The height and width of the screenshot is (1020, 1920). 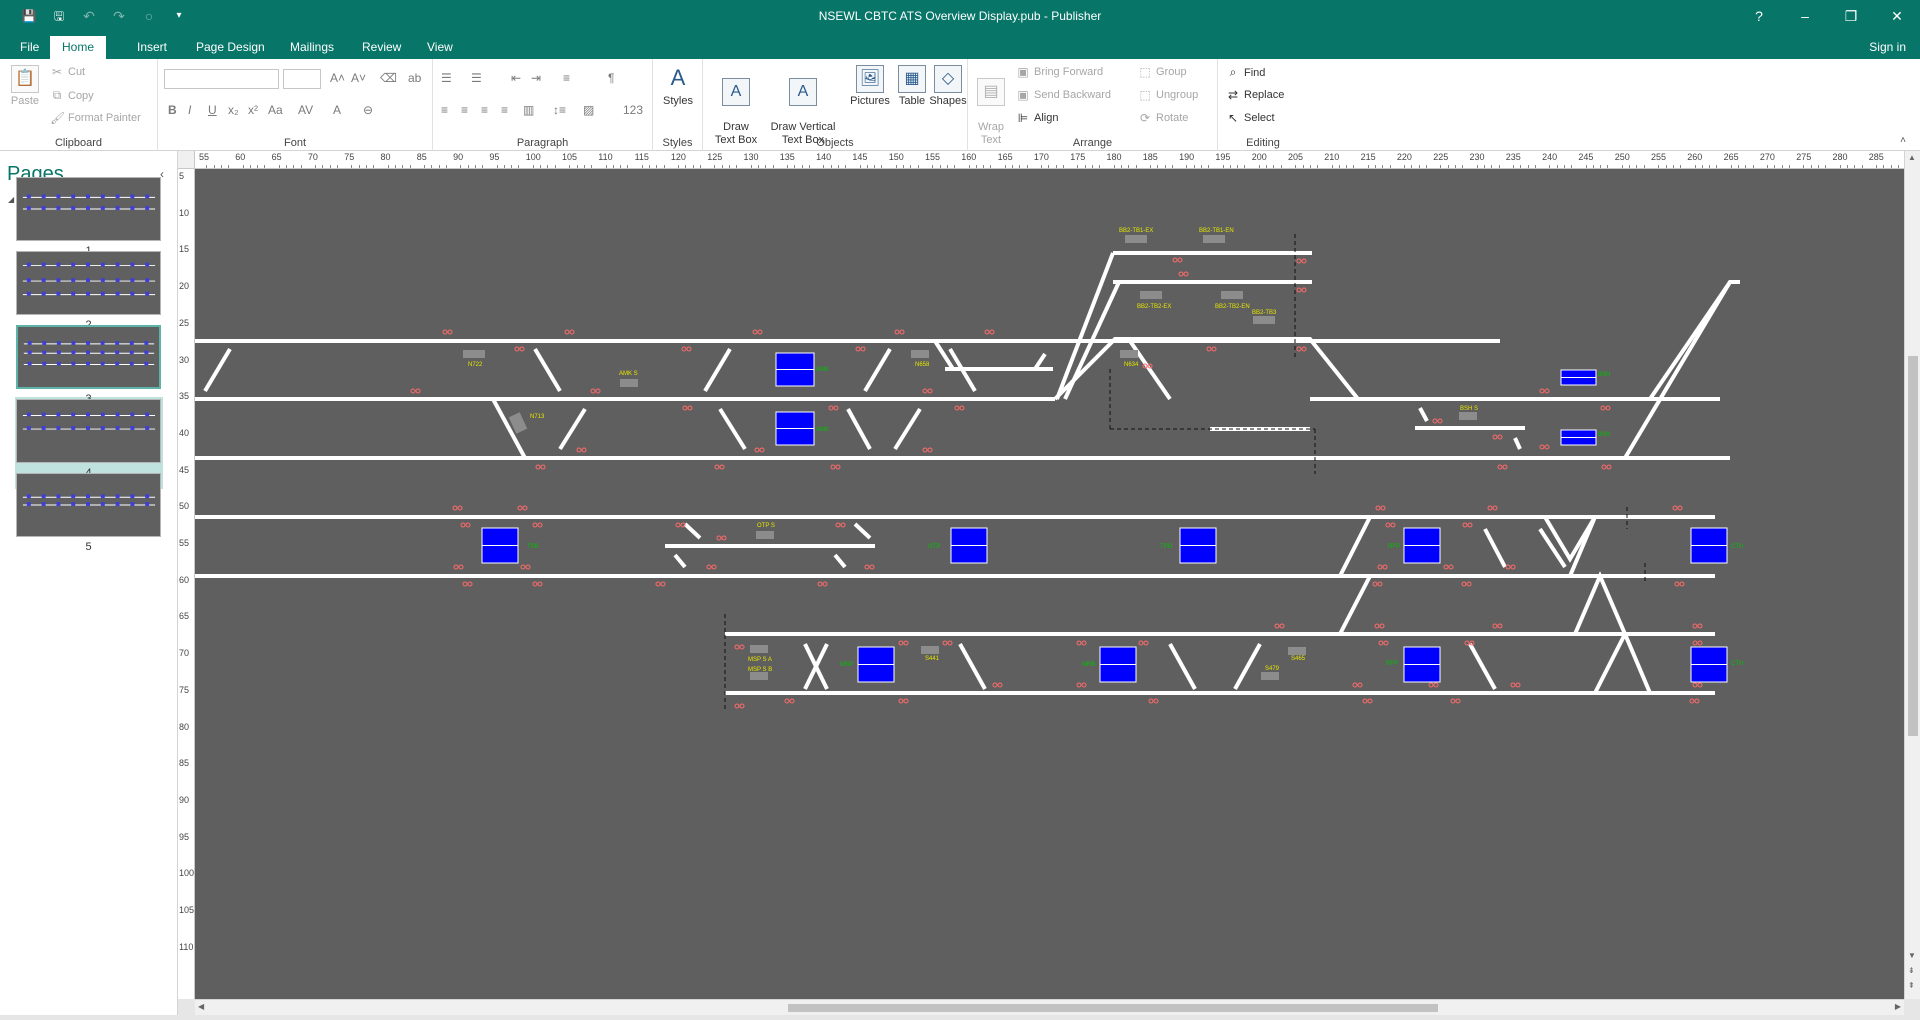 What do you see at coordinates (641, 157) in the screenshot?
I see `ruler-label: 115` at bounding box center [641, 157].